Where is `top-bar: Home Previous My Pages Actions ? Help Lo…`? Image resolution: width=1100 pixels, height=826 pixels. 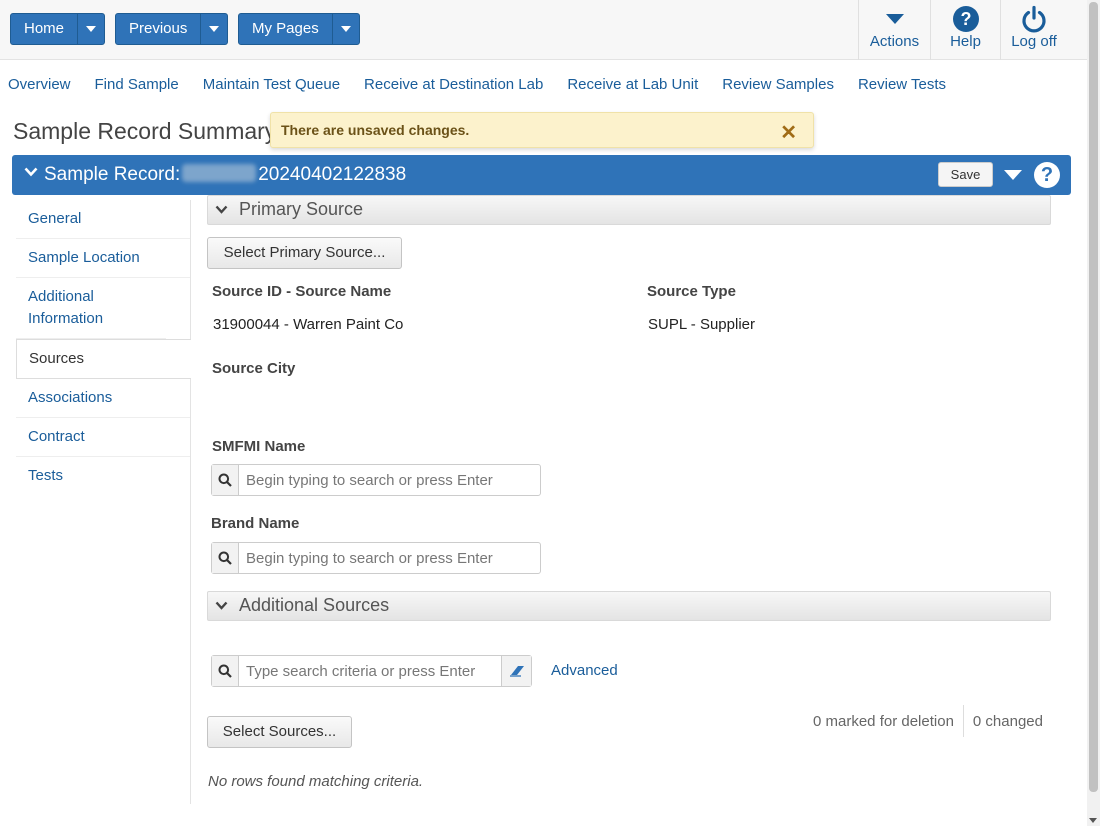
top-bar: Home Previous My Pages Actions ? Help Lo… is located at coordinates (543, 30).